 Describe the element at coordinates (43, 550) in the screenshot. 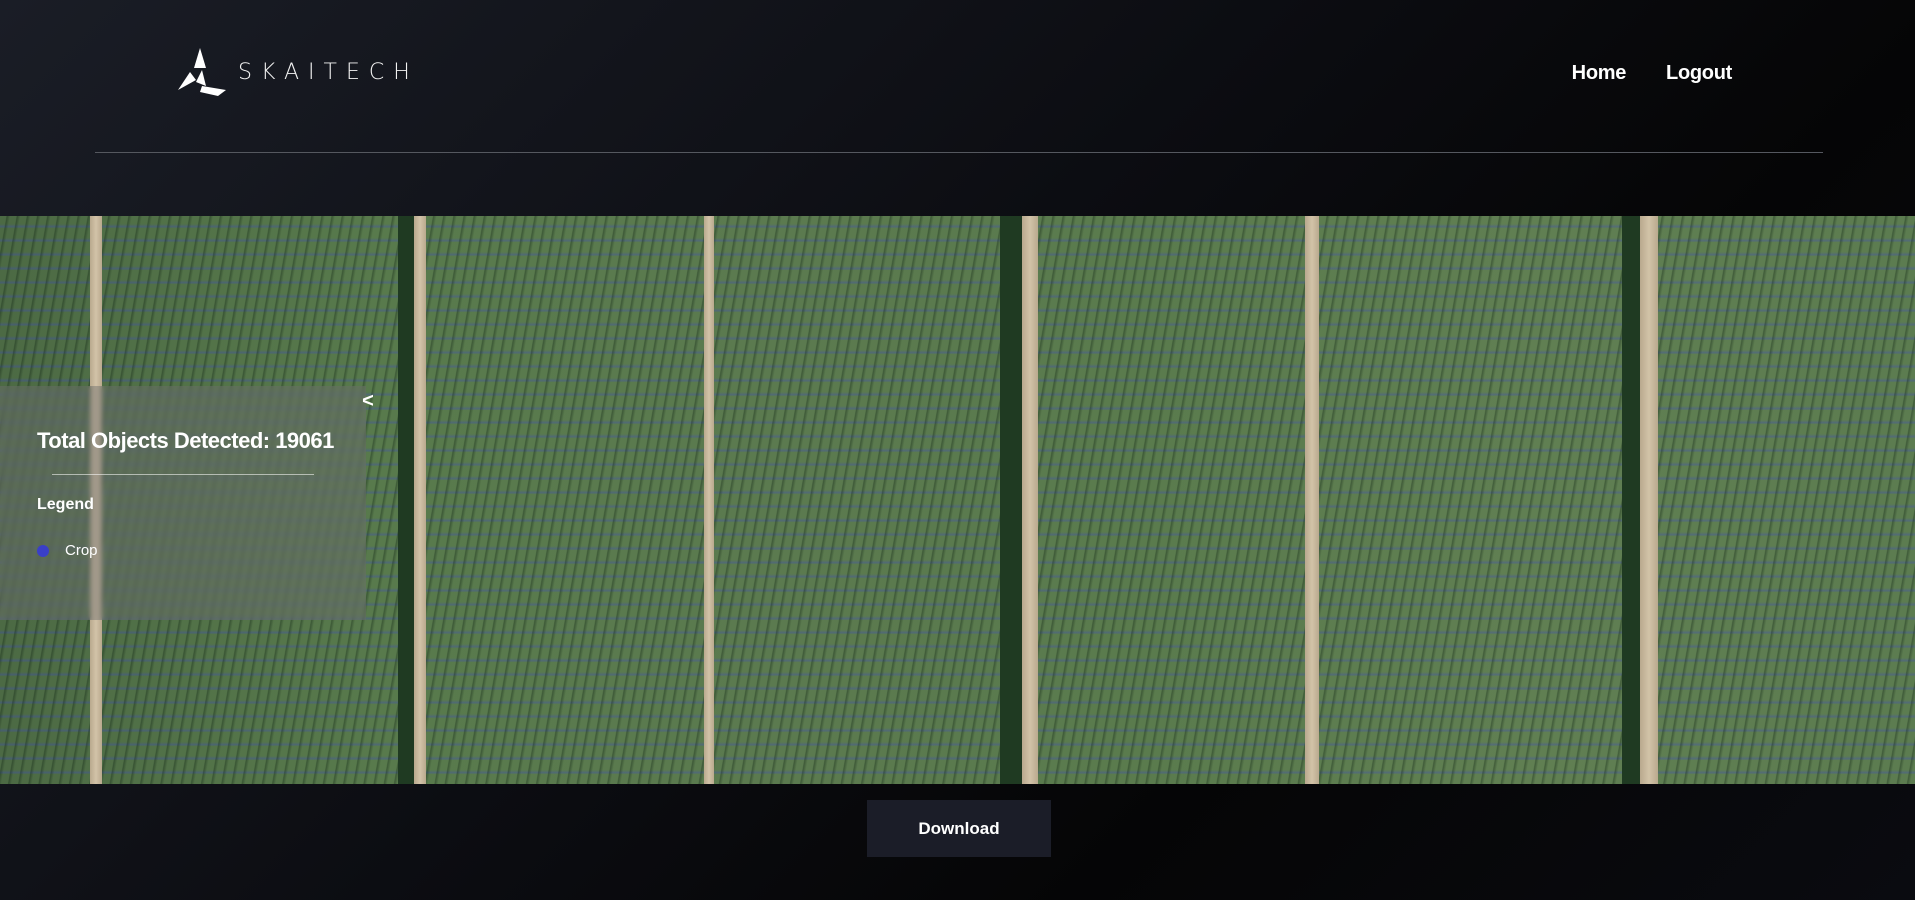

I see `legend-dot-icon` at that location.